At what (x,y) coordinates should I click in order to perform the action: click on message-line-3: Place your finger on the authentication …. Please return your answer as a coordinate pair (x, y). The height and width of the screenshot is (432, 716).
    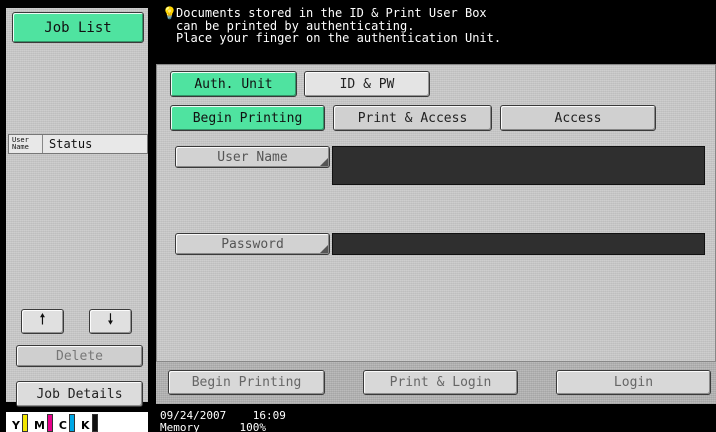
    Looking at the image, I should click on (339, 38).